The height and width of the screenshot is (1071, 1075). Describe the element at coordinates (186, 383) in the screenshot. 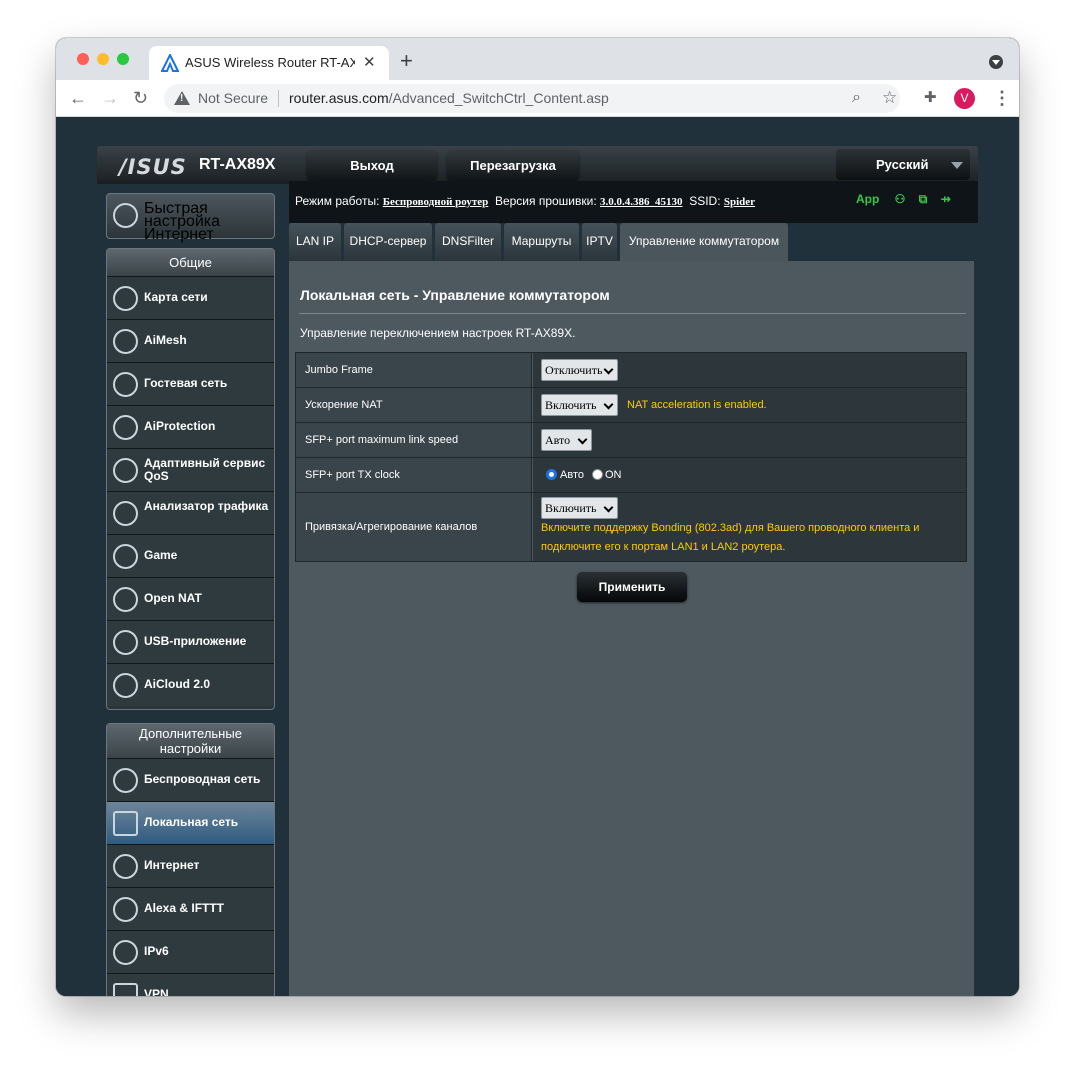

I see `sidebar-item-label: Гостевая сеть` at that location.